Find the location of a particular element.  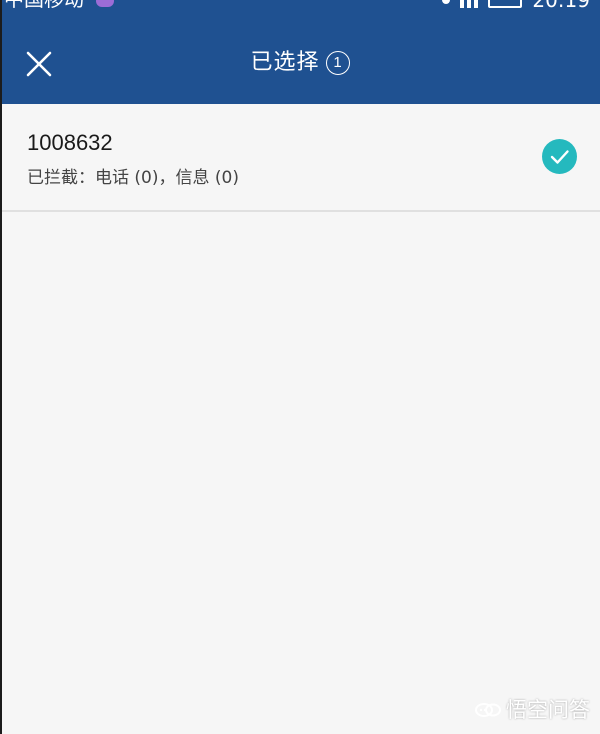

list-item: 1008632 已拦截：电话 (0)，信息 (0) is located at coordinates (300, 158).